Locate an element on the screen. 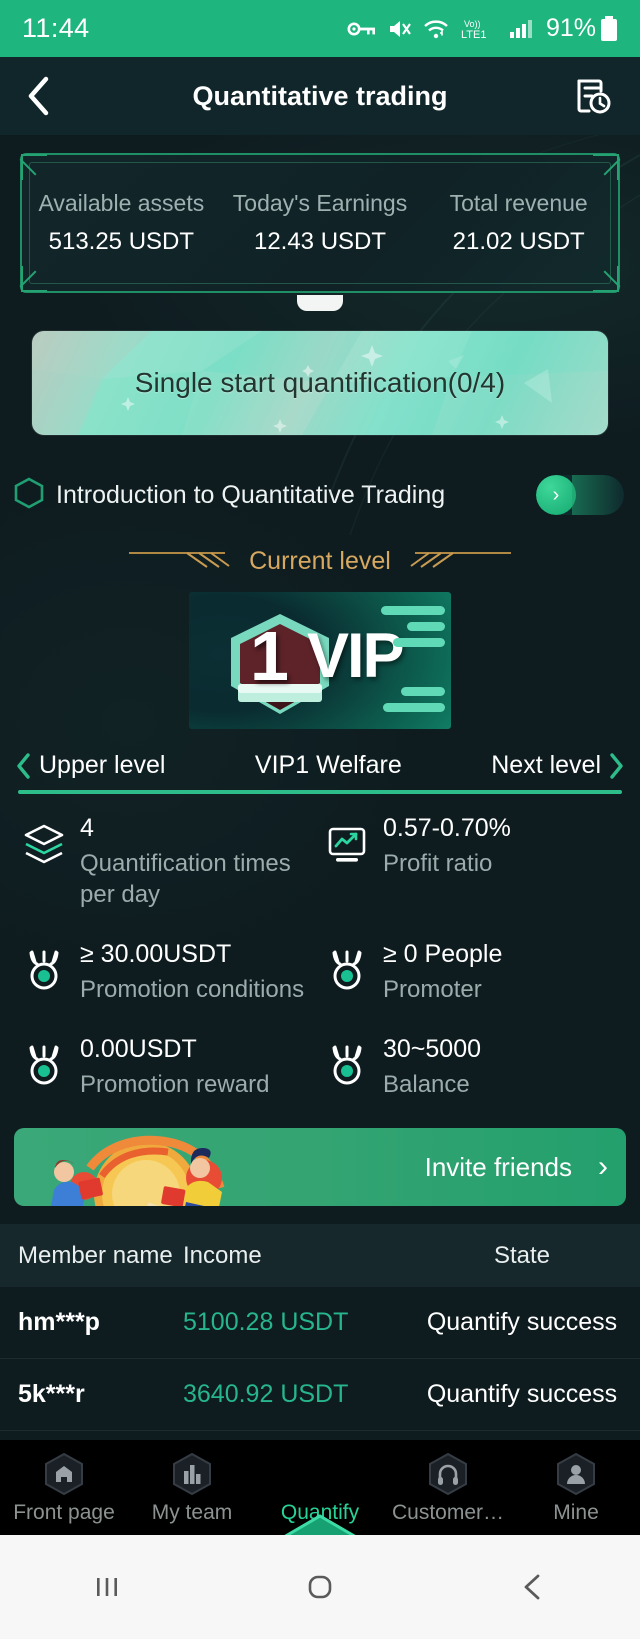 The width and height of the screenshot is (640, 1639). stat-value: 513.25 USDT is located at coordinates (121, 241).